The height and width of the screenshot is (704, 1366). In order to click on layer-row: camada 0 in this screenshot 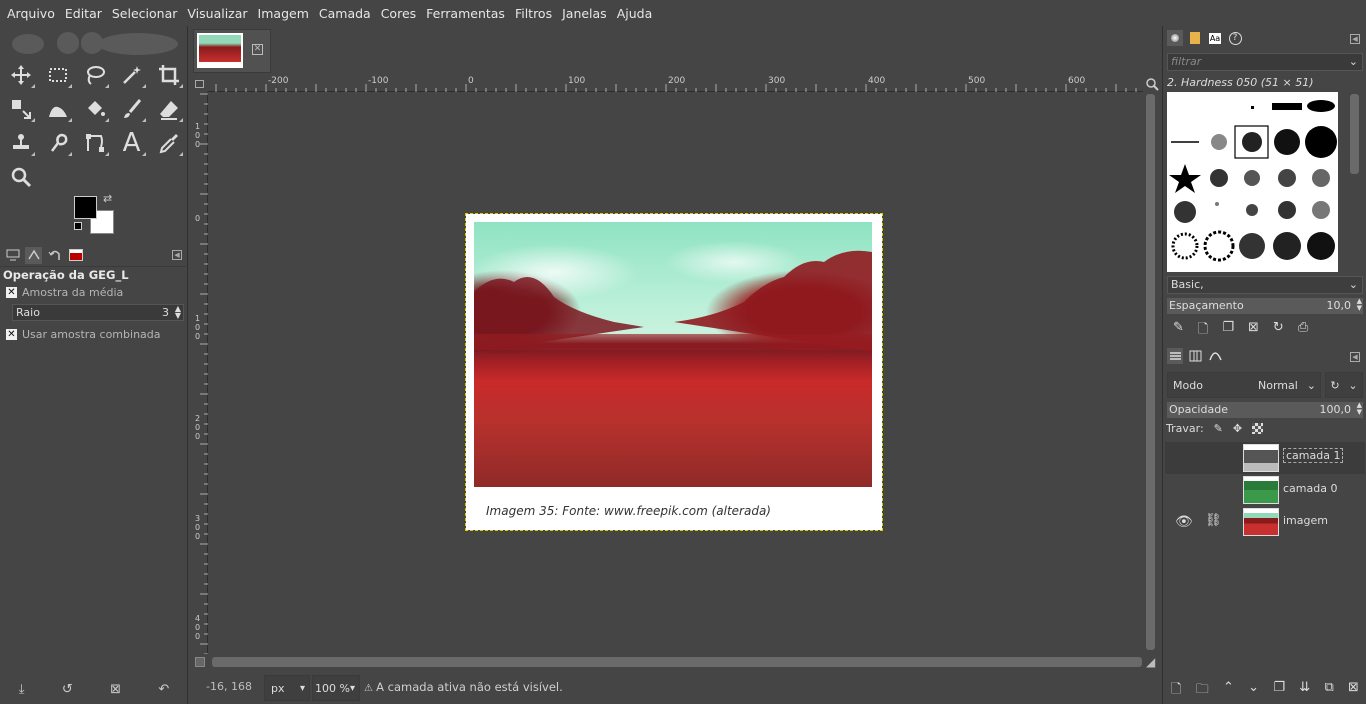, I will do `click(1265, 490)`.